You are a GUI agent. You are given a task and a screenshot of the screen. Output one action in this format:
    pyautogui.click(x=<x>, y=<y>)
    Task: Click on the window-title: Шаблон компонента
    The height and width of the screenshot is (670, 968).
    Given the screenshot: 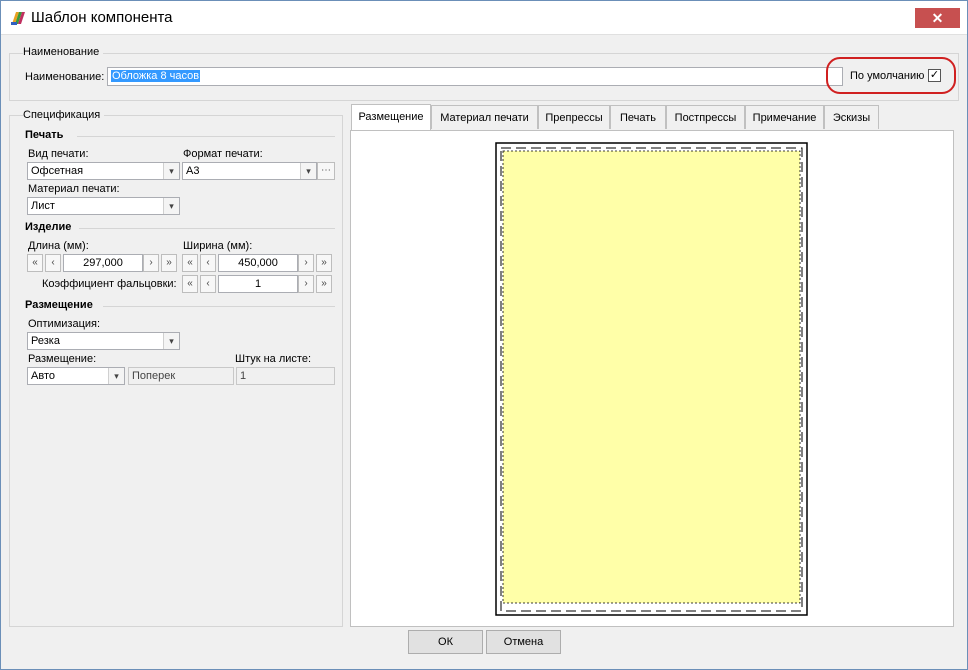 What is the action you would take?
    pyautogui.click(x=102, y=17)
    